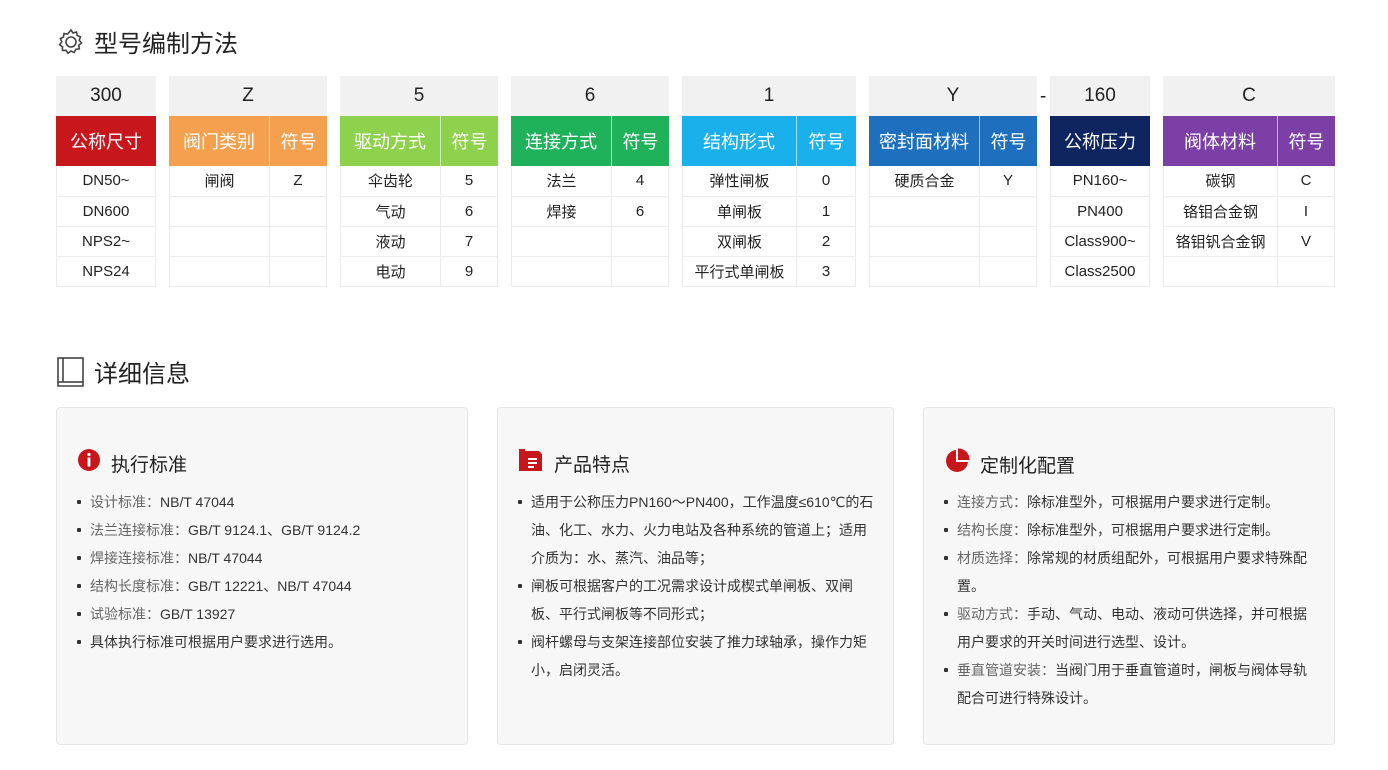  Describe the element at coordinates (89, 463) in the screenshot. I see `info-icon` at that location.